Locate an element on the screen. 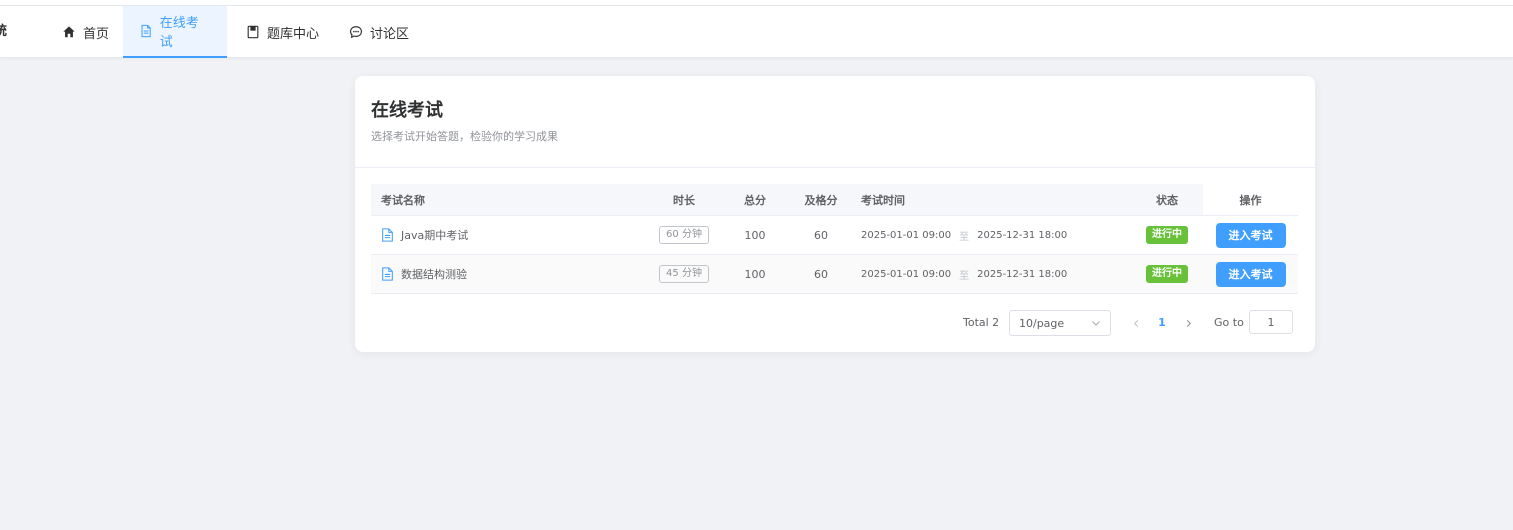 This screenshot has width=1513, height=530. page-title: 在线考试 is located at coordinates (407, 110).